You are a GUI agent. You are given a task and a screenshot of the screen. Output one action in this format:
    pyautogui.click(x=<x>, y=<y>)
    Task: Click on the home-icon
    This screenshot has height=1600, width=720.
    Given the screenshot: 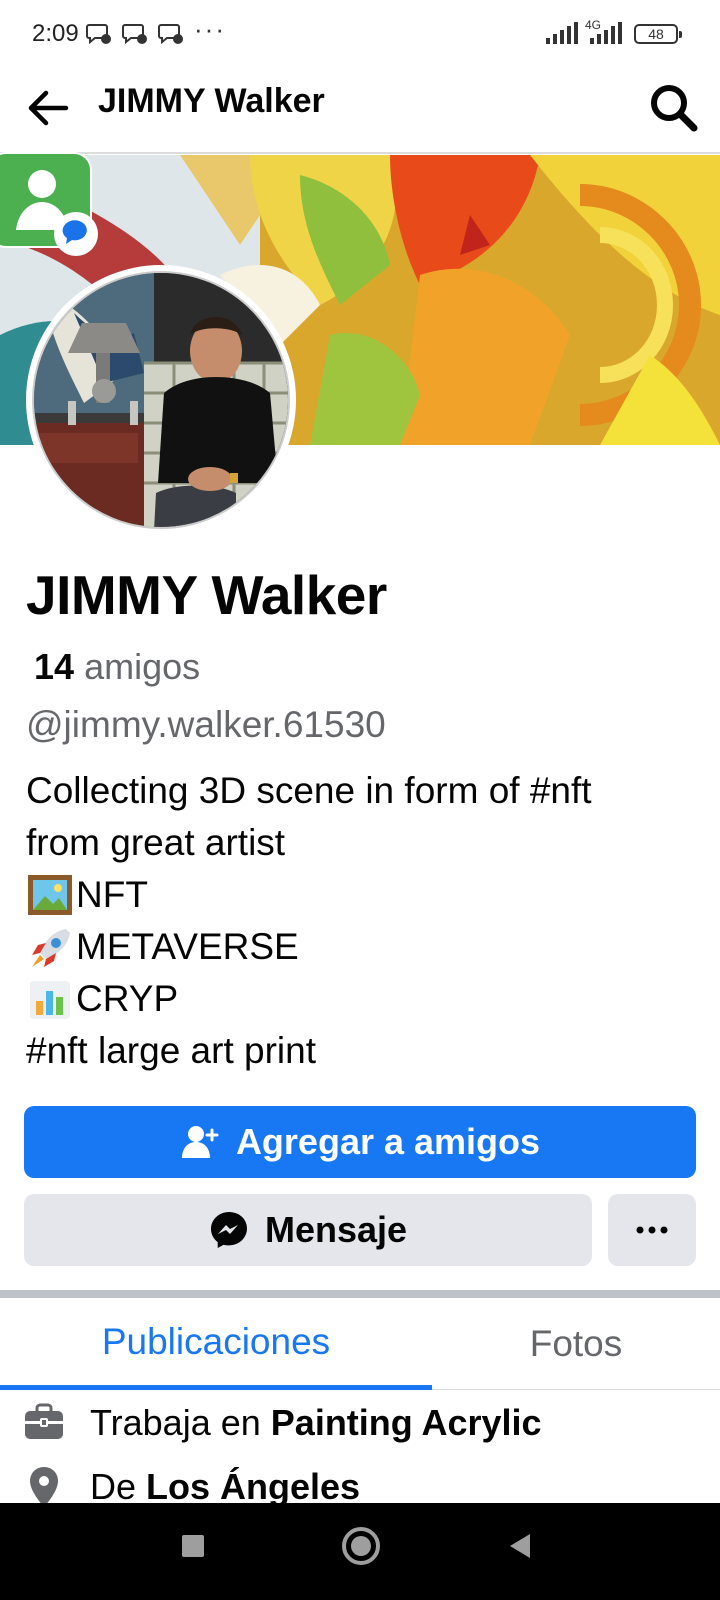 What is the action you would take?
    pyautogui.click(x=361, y=1546)
    